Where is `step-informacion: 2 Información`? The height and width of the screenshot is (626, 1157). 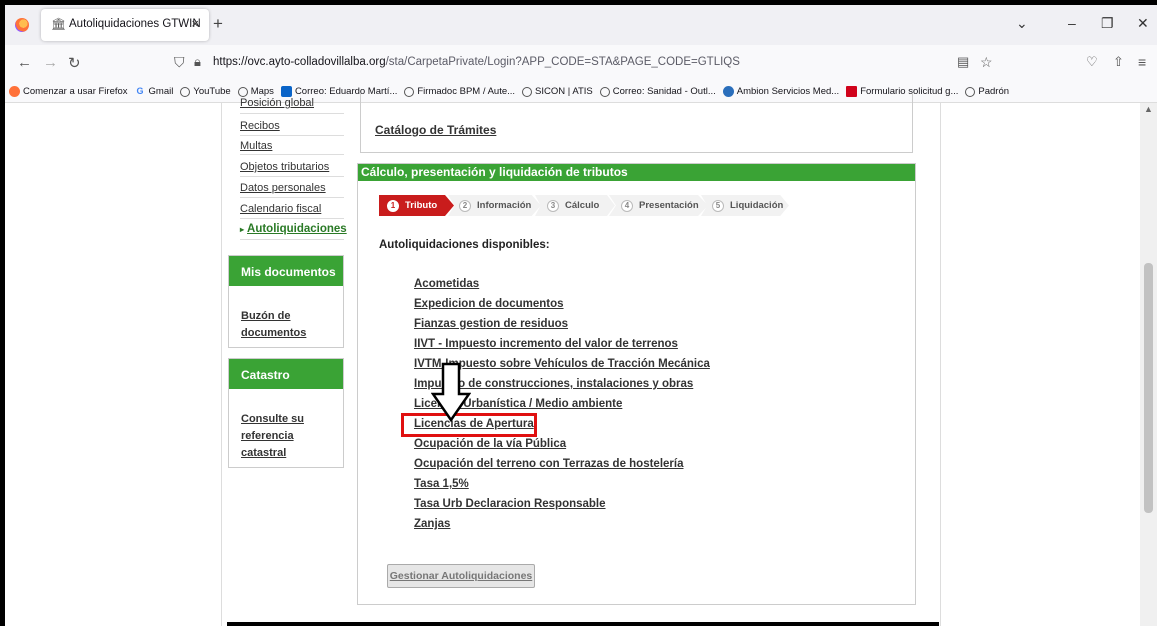
step-informacion: 2 Información is located at coordinates (494, 205).